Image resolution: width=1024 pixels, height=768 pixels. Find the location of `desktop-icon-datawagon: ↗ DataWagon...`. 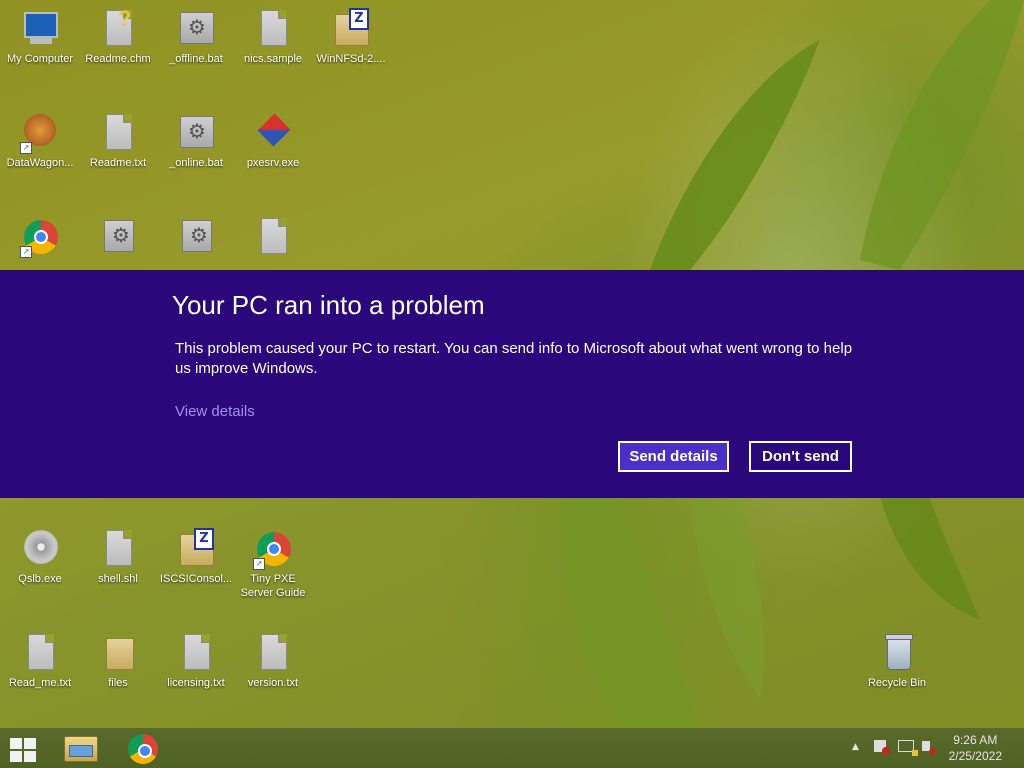

desktop-icon-datawagon: ↗ DataWagon... is located at coordinates (40, 141).